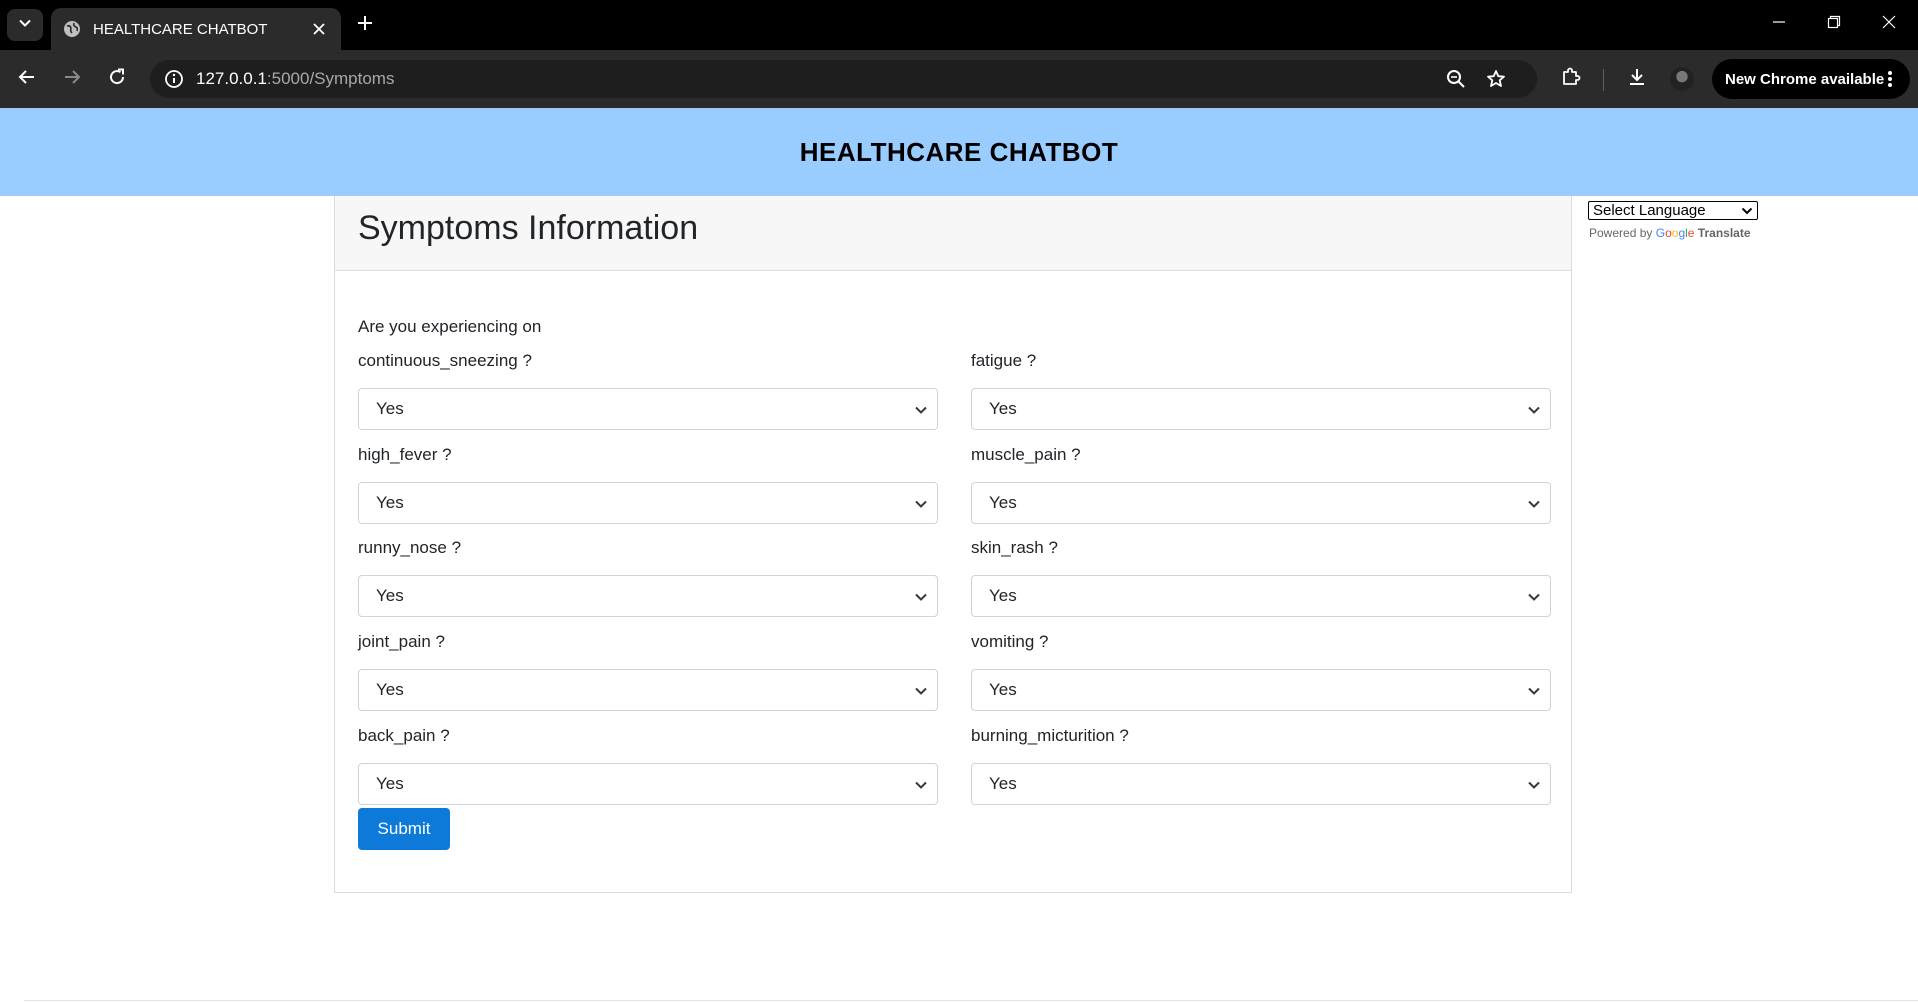 Image resolution: width=1918 pixels, height=1003 pixels. Describe the element at coordinates (410, 547) in the screenshot. I see `field-label-runny-nose: runny_nose ?` at that location.